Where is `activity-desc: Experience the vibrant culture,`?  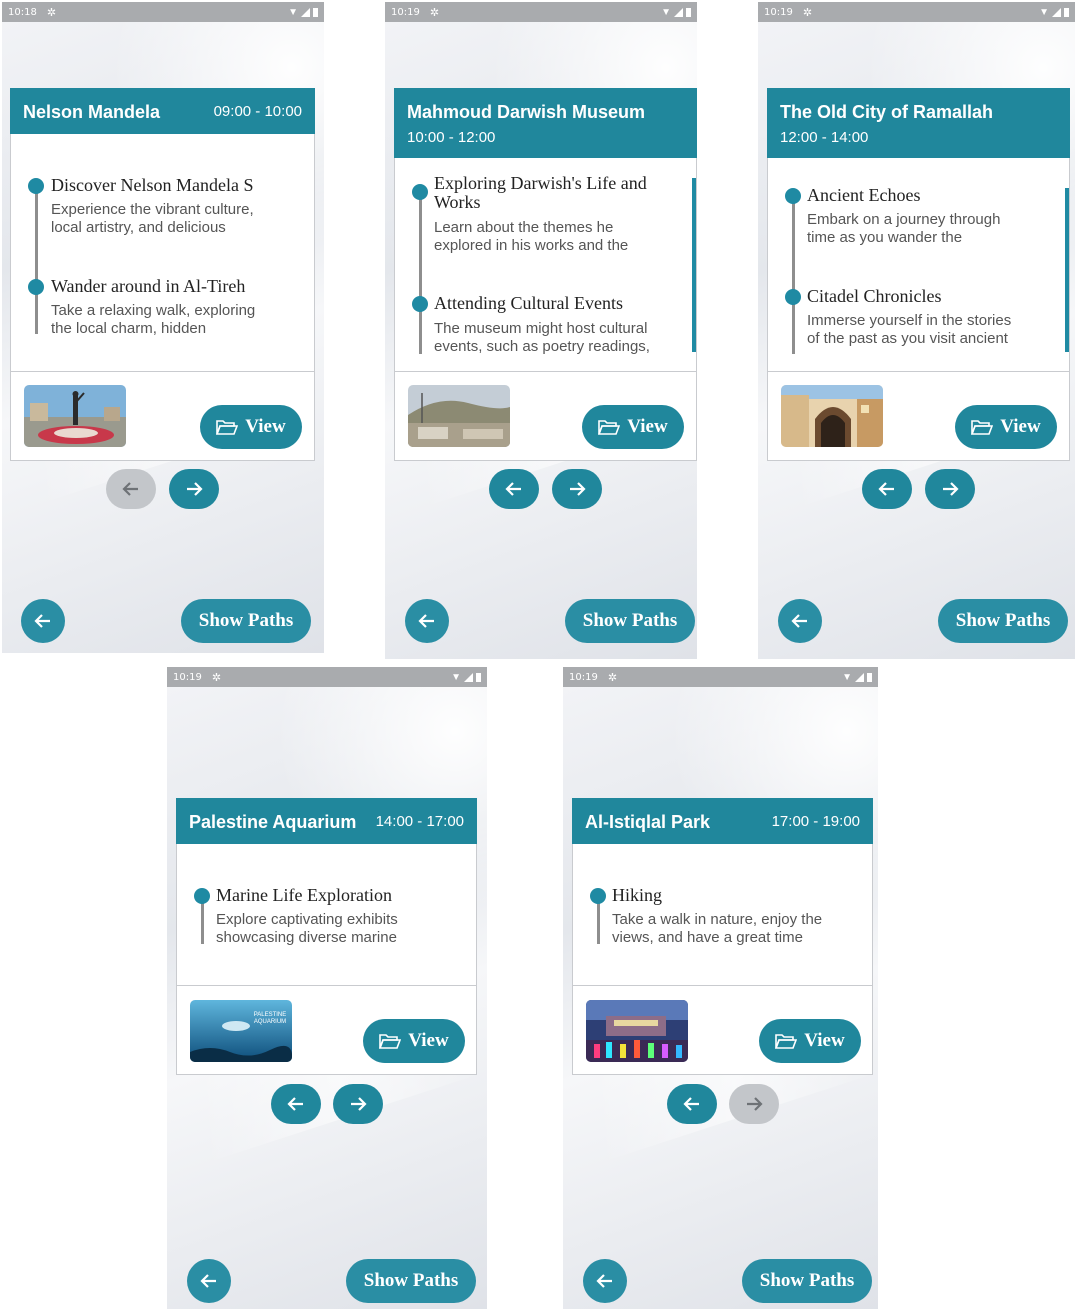
activity-desc: Experience the vibrant culture, is located at coordinates (152, 209).